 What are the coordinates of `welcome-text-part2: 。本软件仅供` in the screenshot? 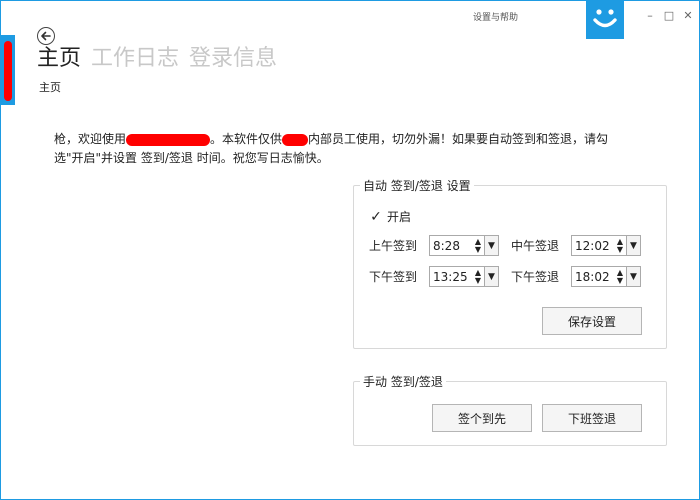 It's located at (246, 139).